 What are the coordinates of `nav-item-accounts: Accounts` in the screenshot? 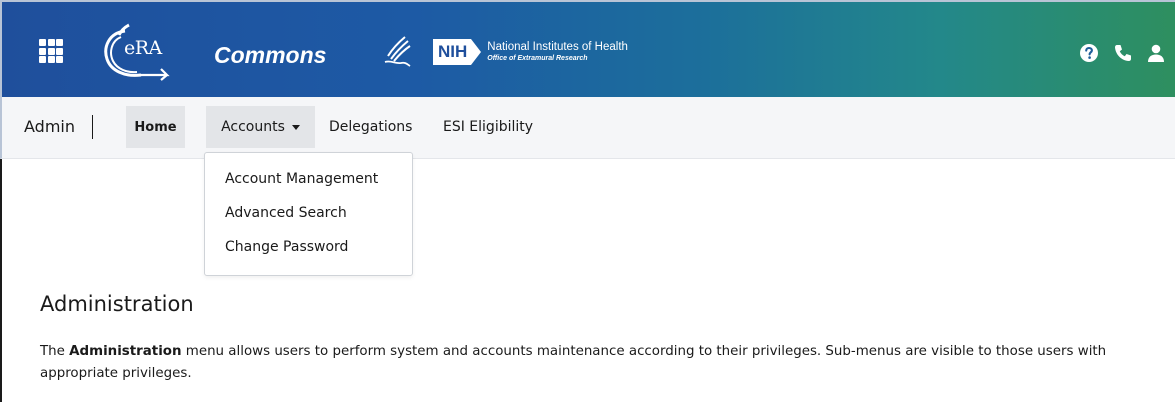 It's located at (260, 127).